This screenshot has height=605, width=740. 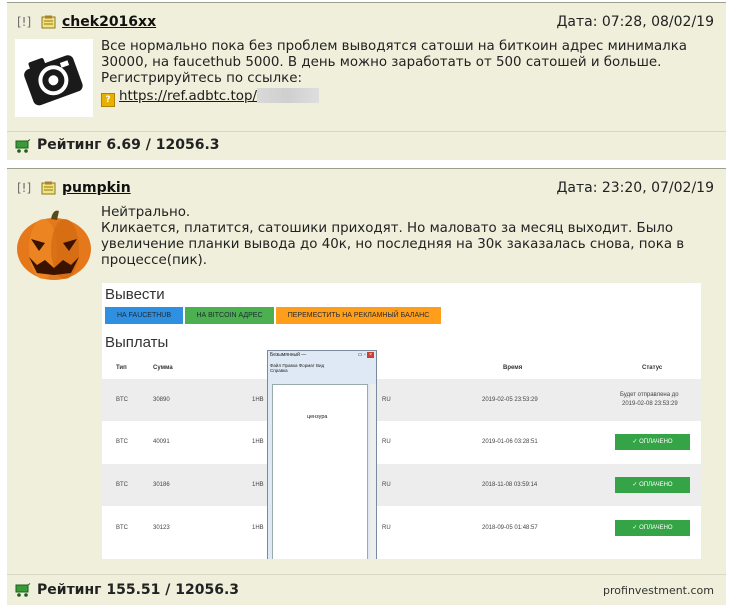 What do you see at coordinates (154, 260) in the screenshot?
I see `post-line: процессе(пик).` at bounding box center [154, 260].